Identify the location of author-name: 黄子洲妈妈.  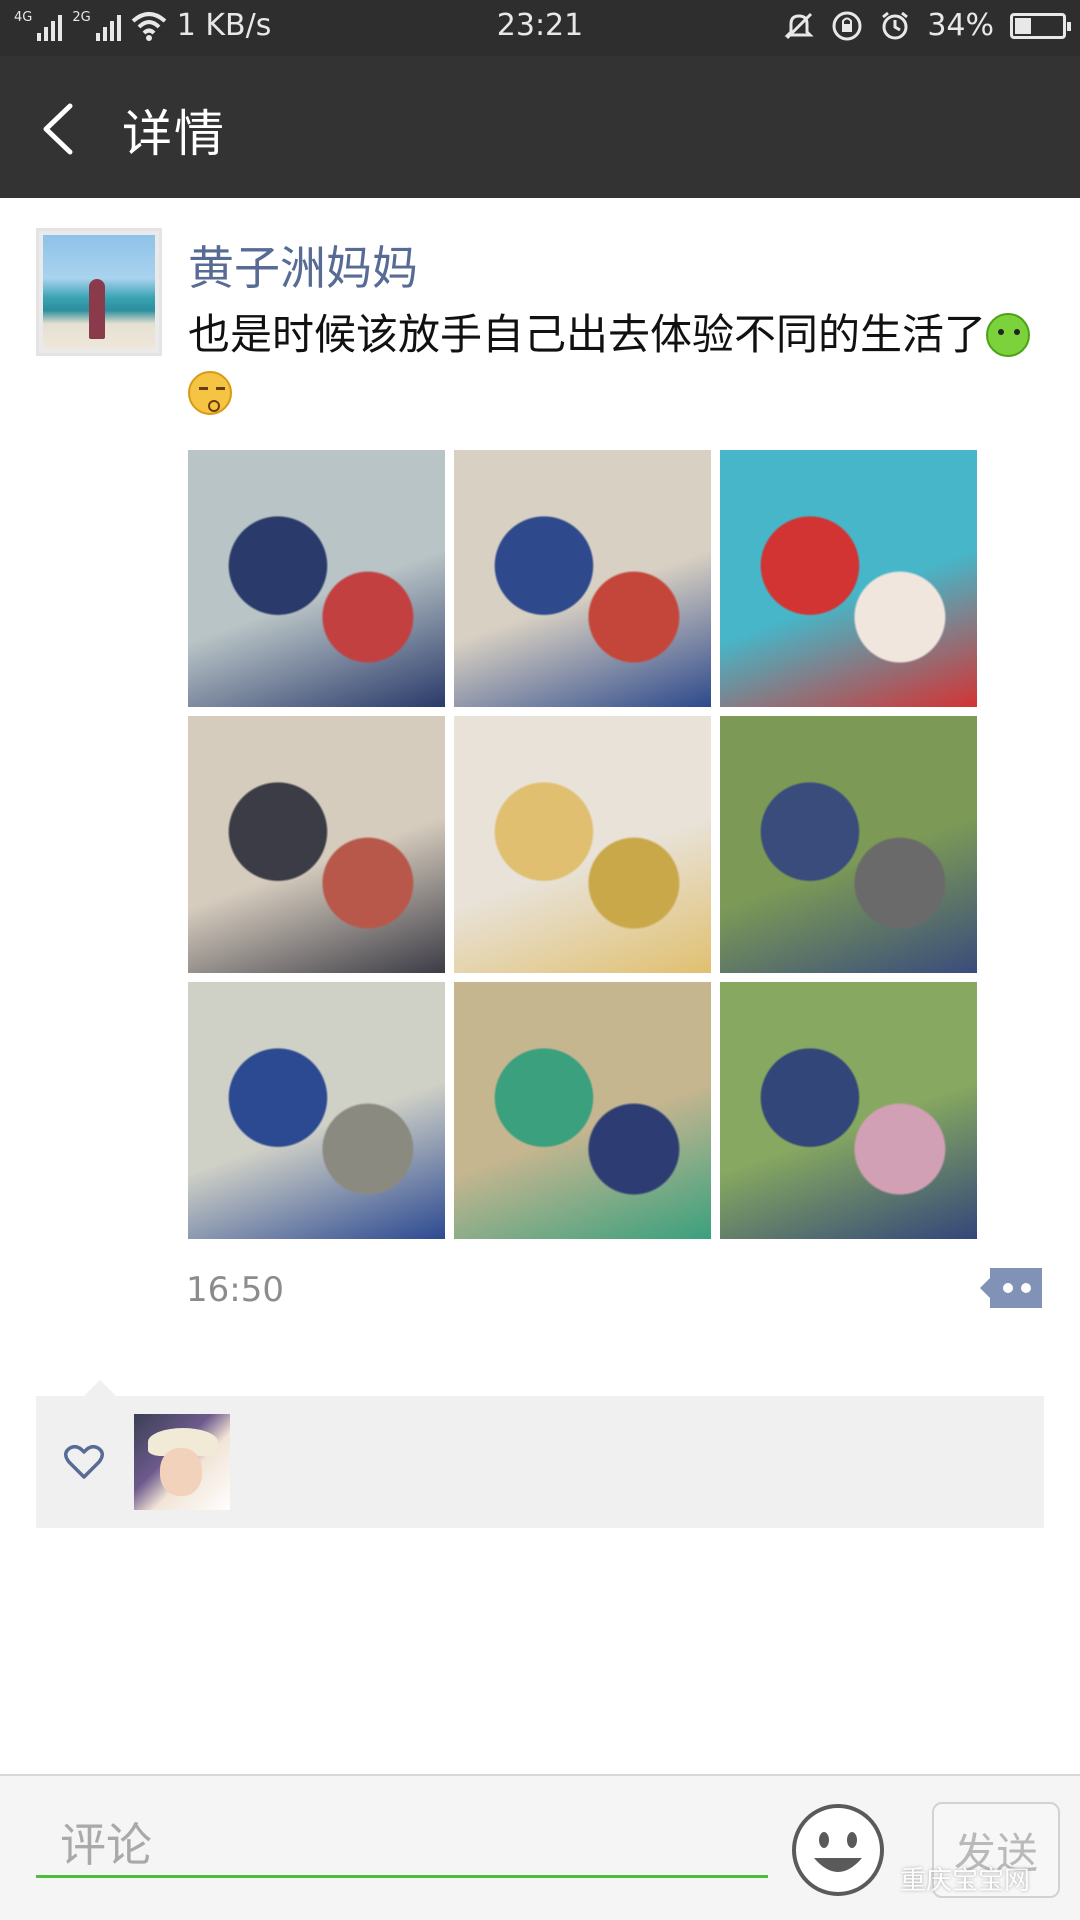
(303, 265).